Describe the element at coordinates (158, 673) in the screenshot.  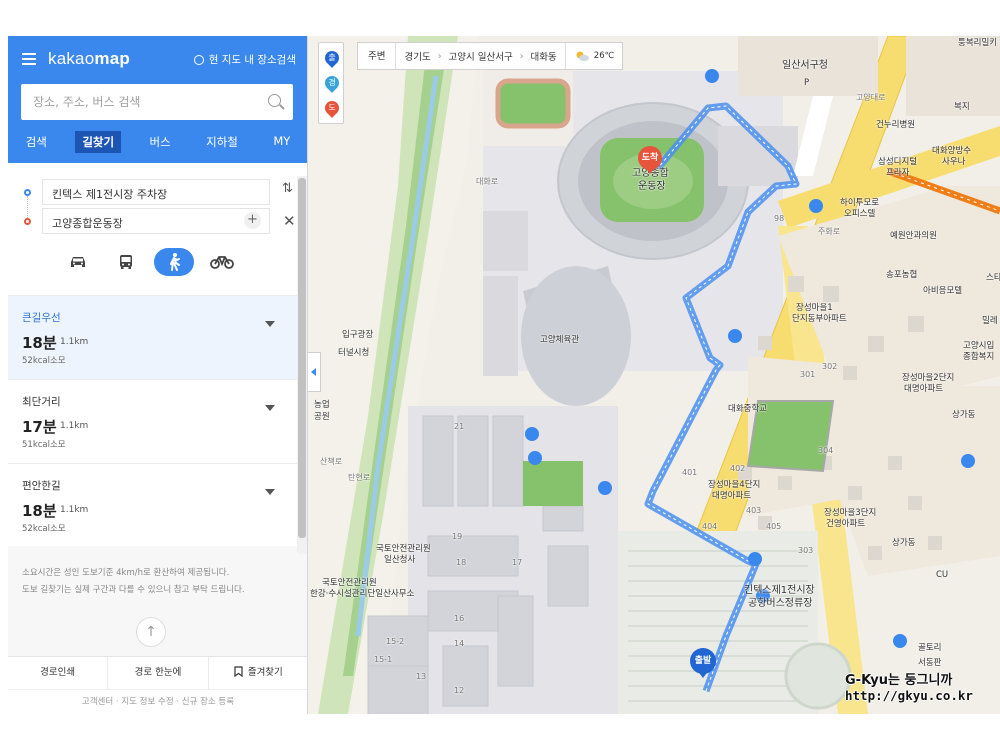
I see `route-overview-button: 경로 한눈에` at that location.